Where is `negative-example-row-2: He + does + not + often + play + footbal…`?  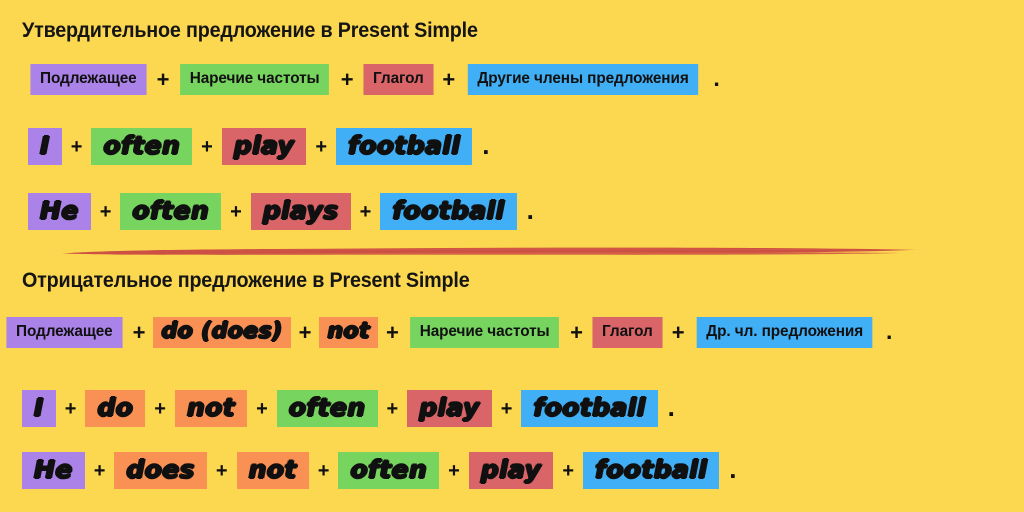 negative-example-row-2: He + does + not + often + play + footbal… is located at coordinates (379, 470).